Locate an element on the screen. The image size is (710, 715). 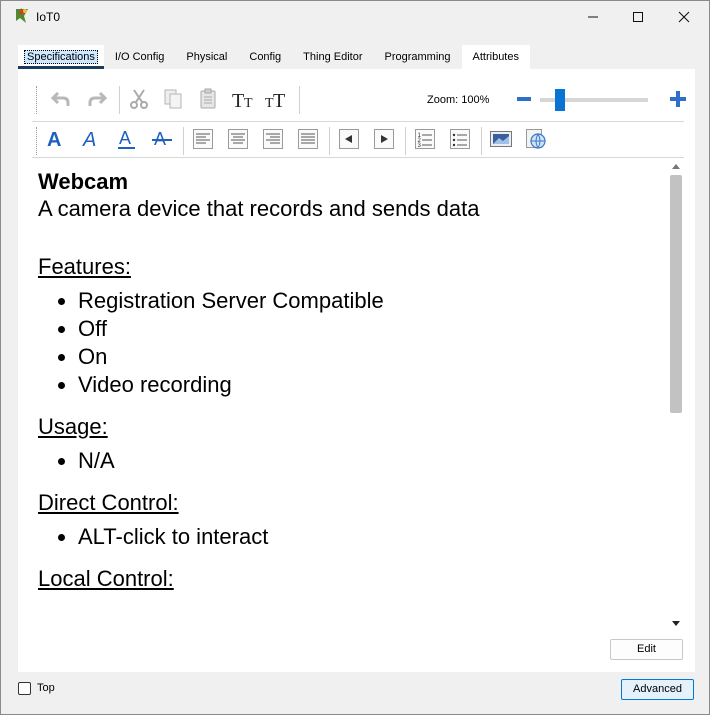
redo-icon is located at coordinates (98, 98).